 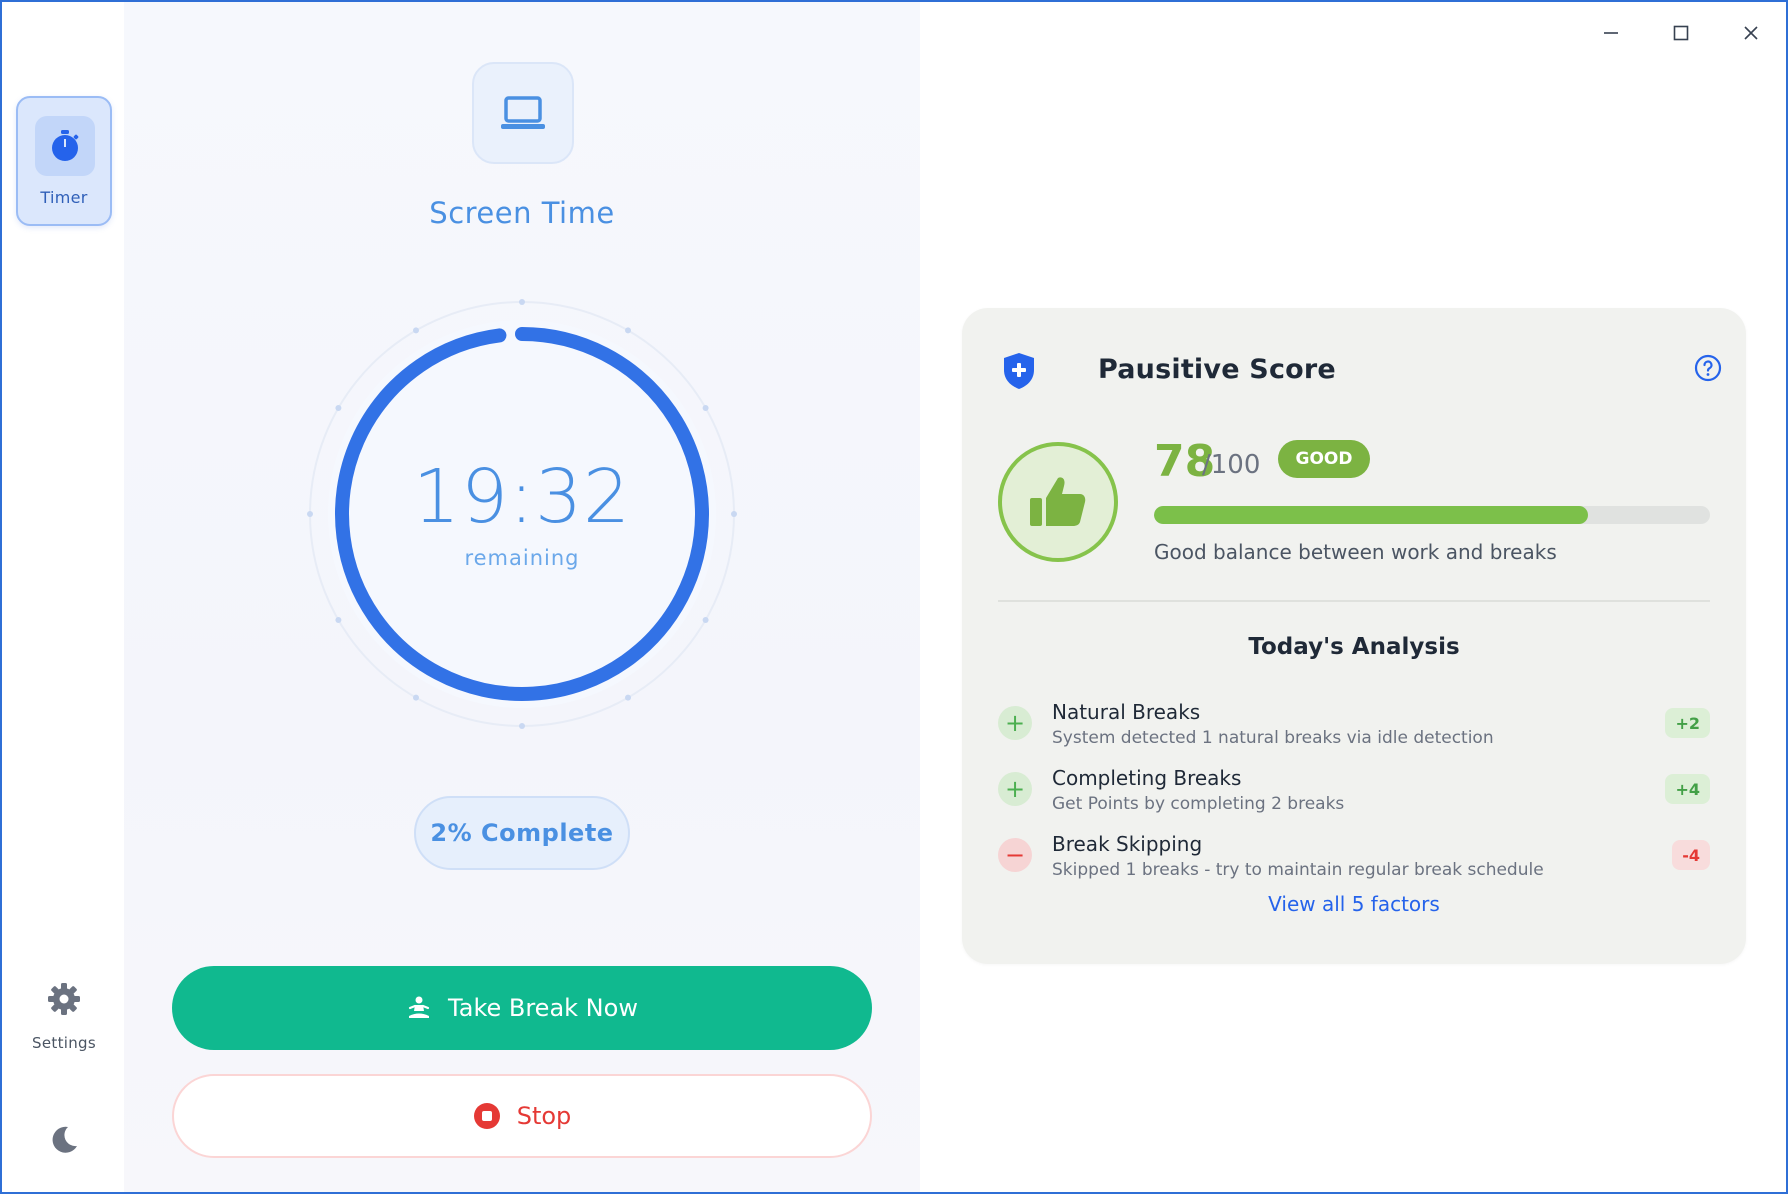 I want to click on laptop-icon, so click(x=523, y=113).